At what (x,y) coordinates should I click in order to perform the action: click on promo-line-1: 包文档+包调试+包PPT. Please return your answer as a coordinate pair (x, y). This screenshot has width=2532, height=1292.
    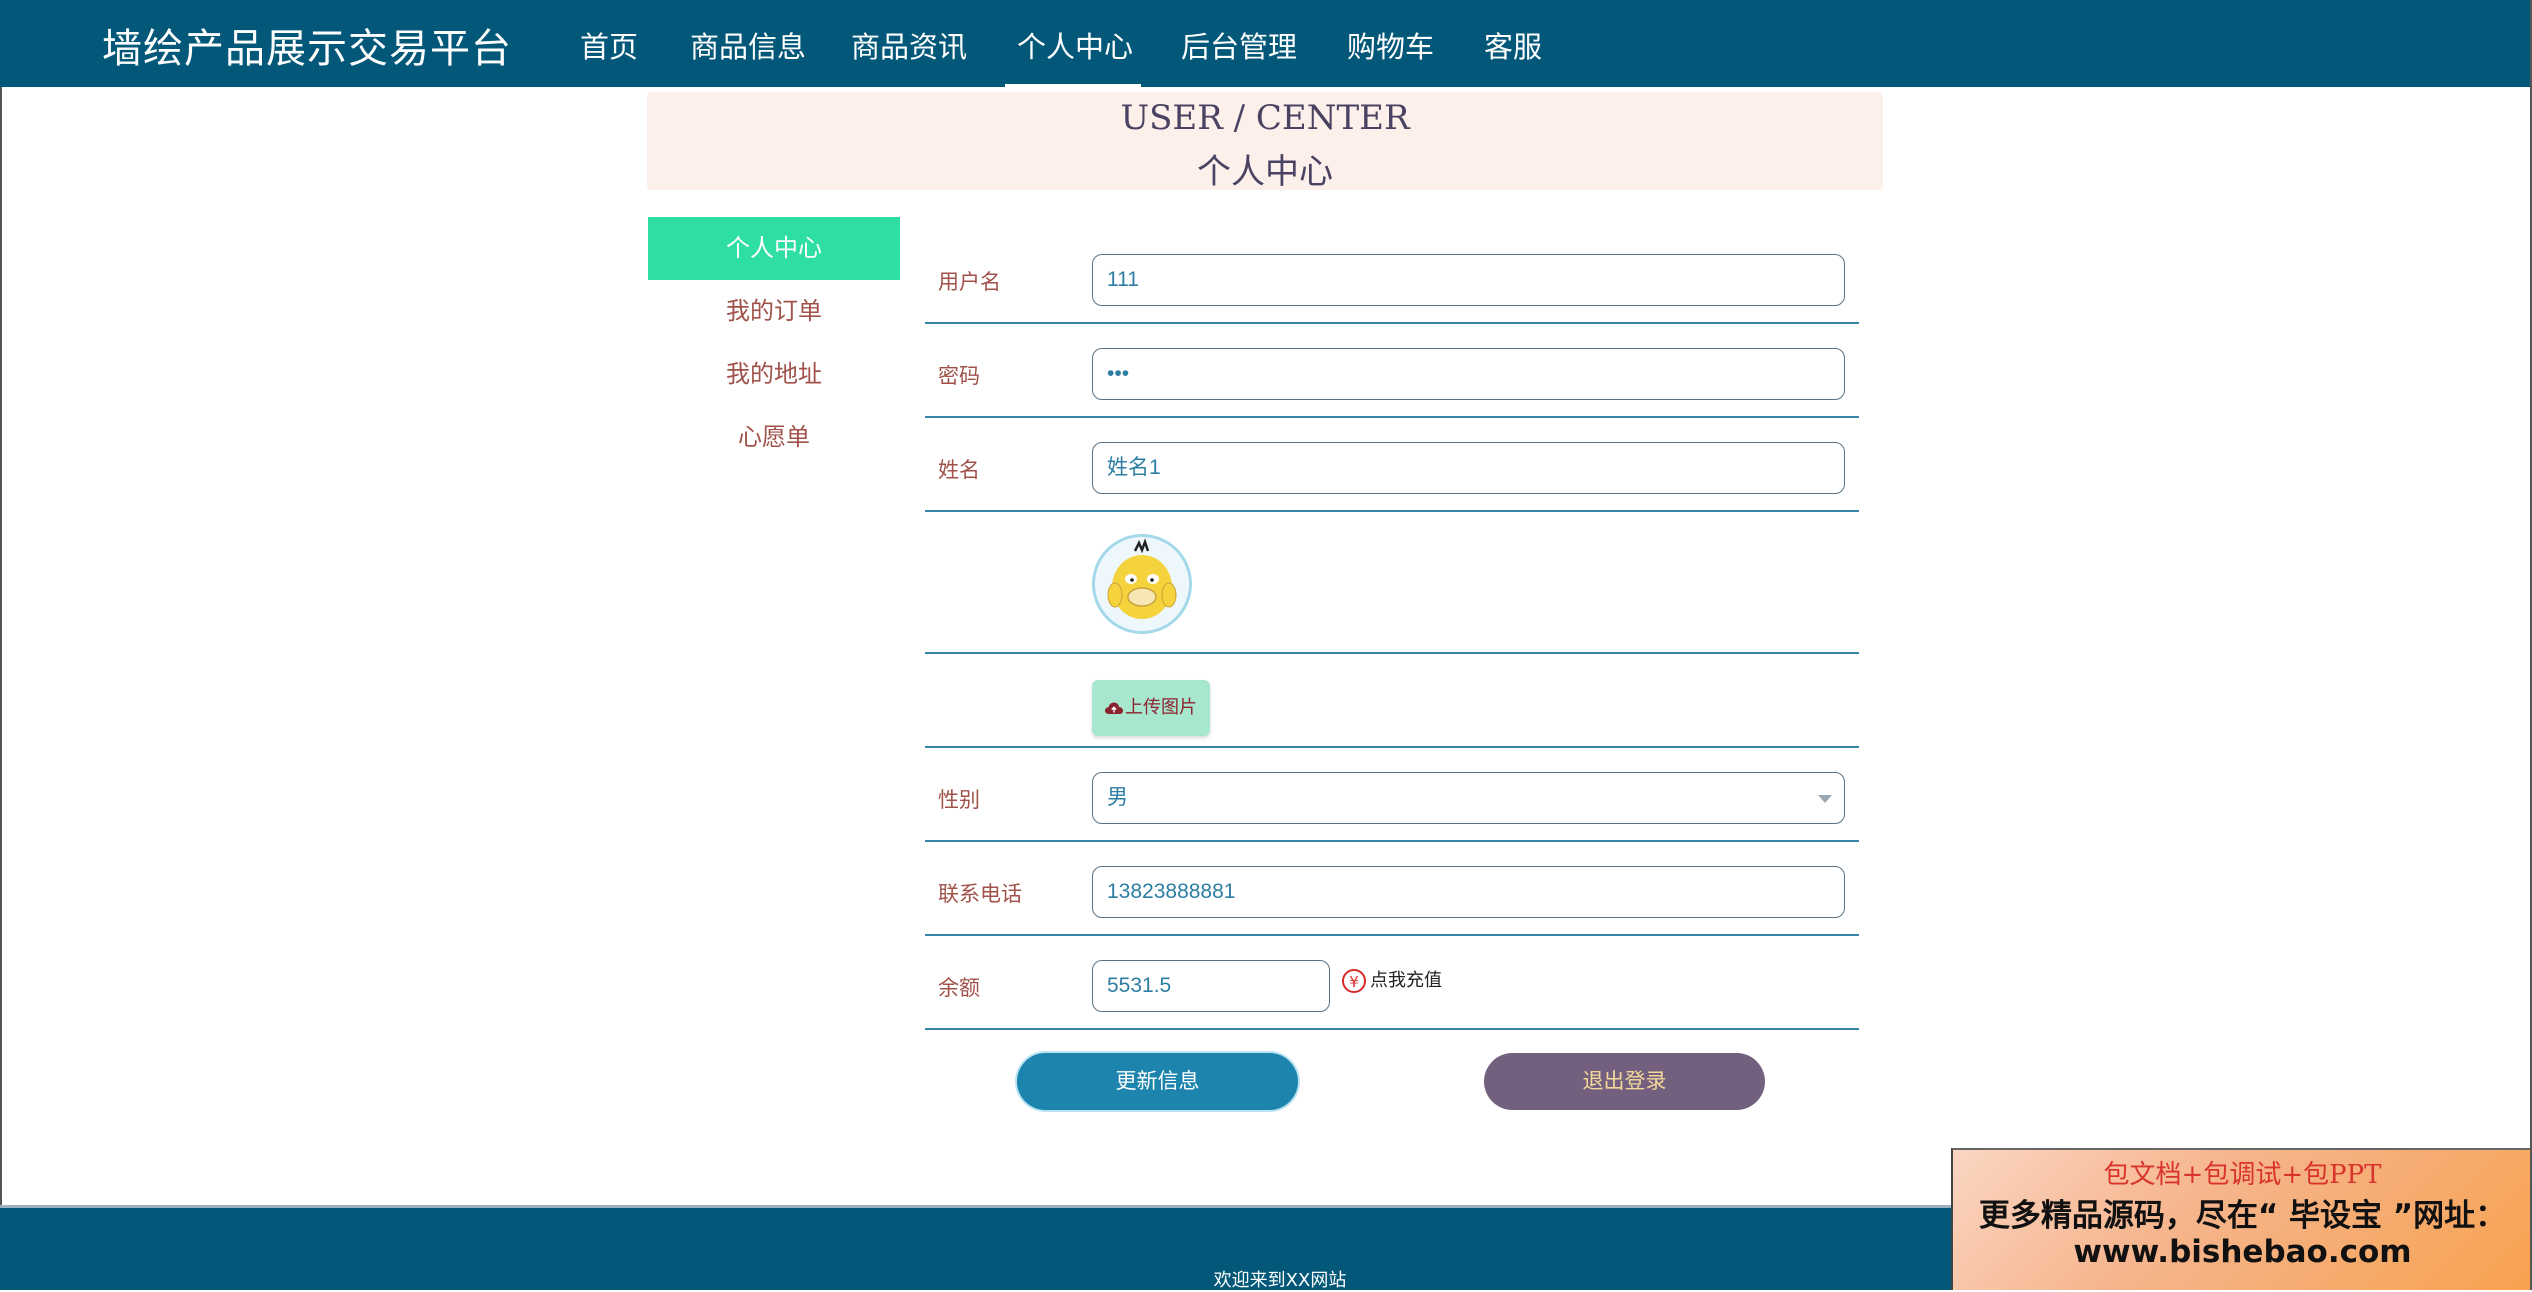
    Looking at the image, I should click on (2242, 1175).